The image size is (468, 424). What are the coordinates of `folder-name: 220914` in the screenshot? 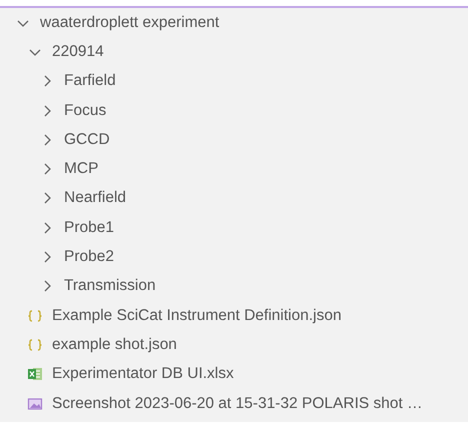 It's located at (78, 51).